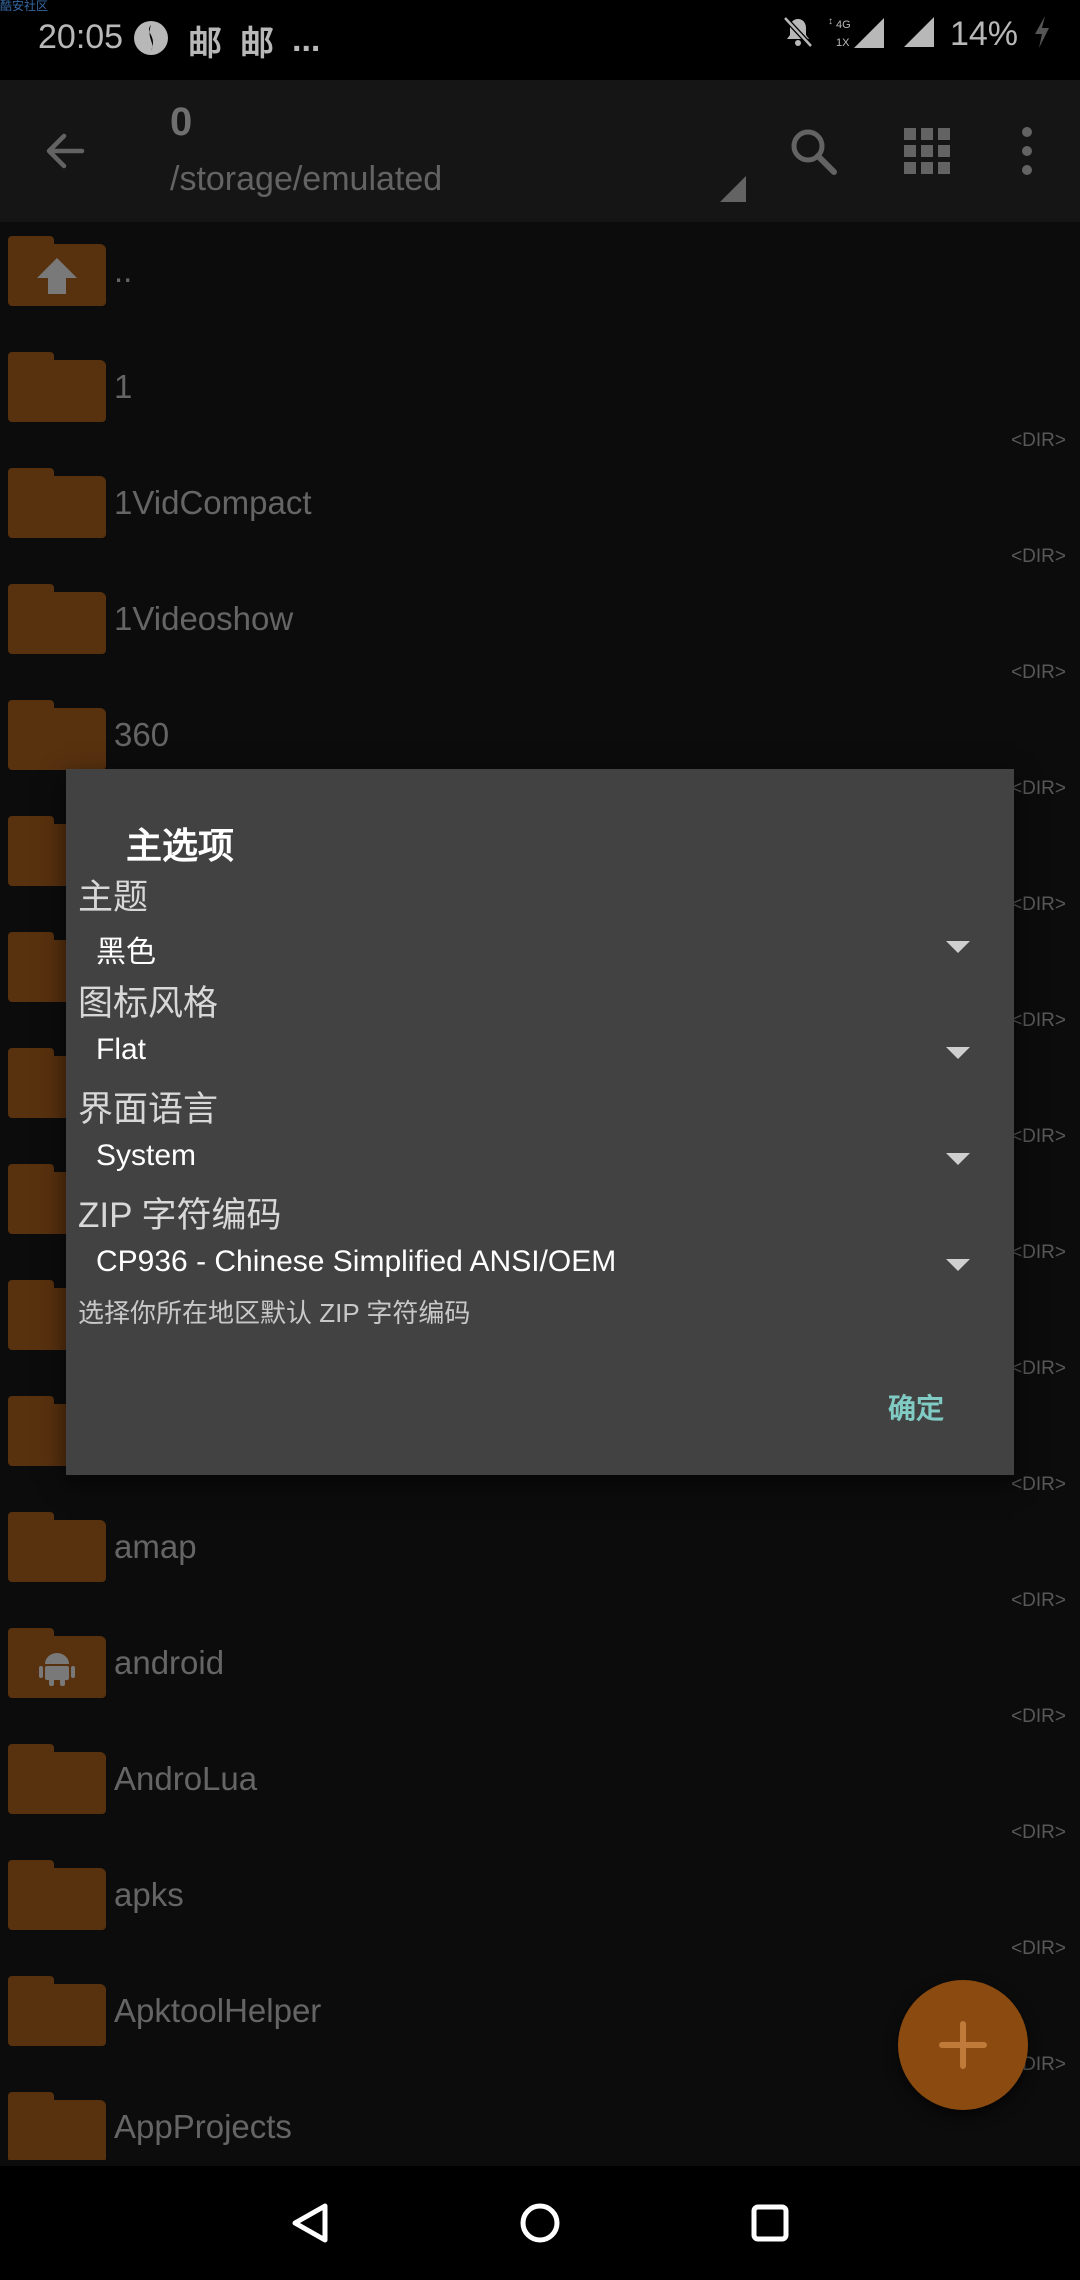 This screenshot has width=1080, height=2280. What do you see at coordinates (180, 845) in the screenshot?
I see `dialog-title: 主选项` at bounding box center [180, 845].